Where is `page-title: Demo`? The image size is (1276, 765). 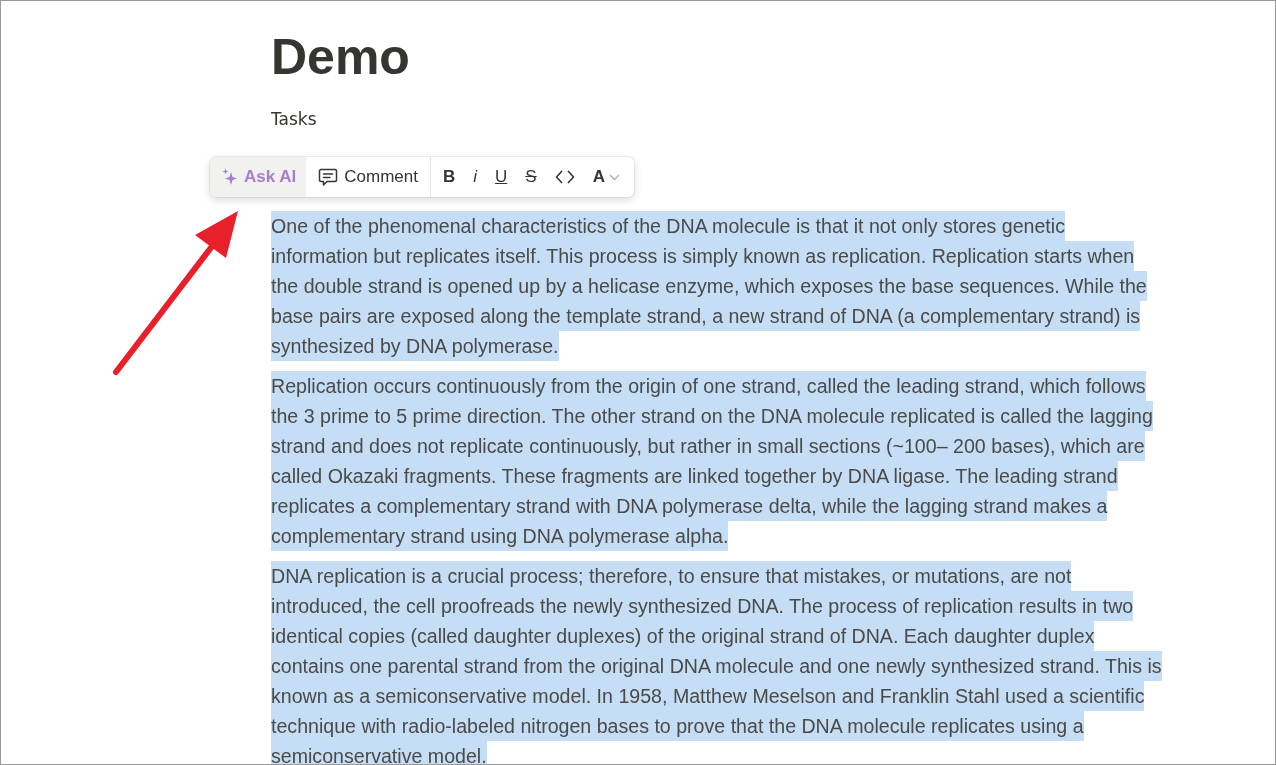 page-title: Demo is located at coordinates (341, 57).